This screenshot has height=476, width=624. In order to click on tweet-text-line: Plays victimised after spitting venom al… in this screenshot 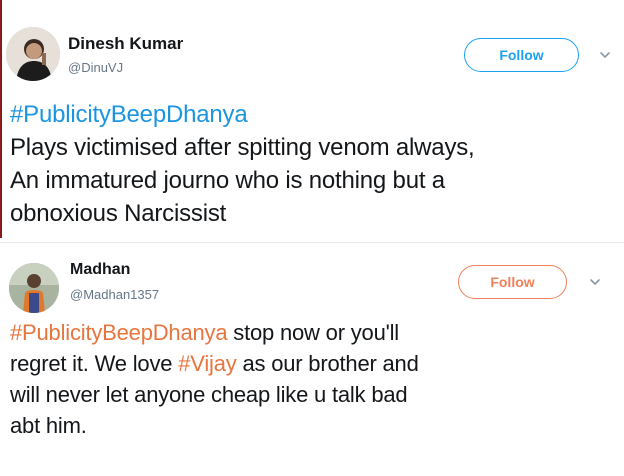, I will do `click(242, 147)`.